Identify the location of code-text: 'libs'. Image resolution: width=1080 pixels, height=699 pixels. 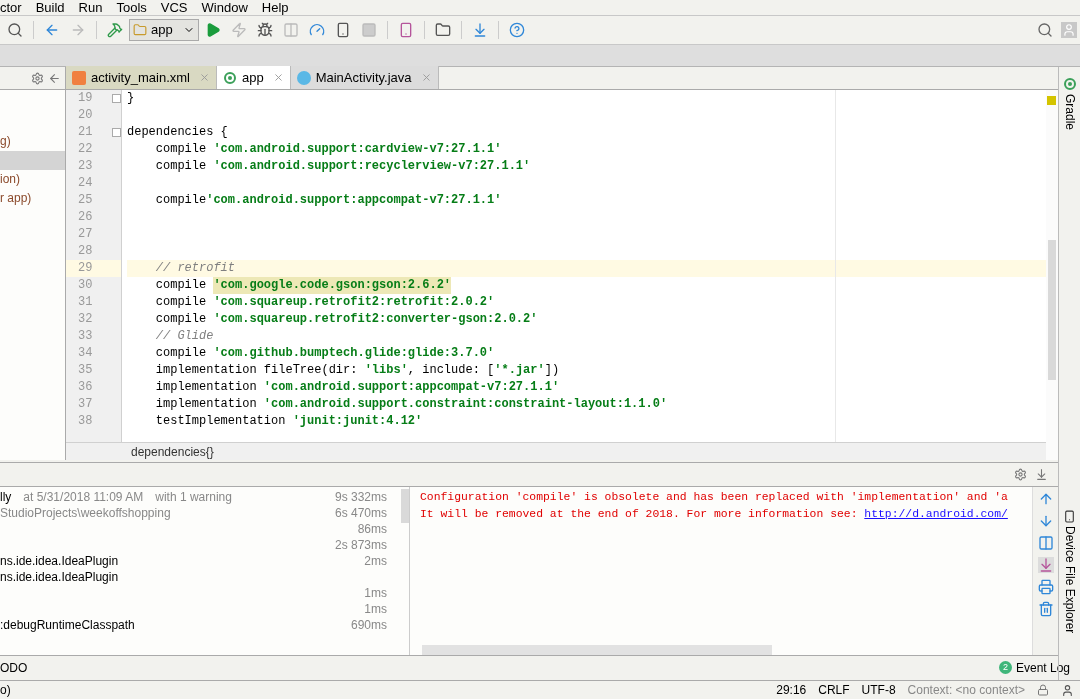
(386, 370).